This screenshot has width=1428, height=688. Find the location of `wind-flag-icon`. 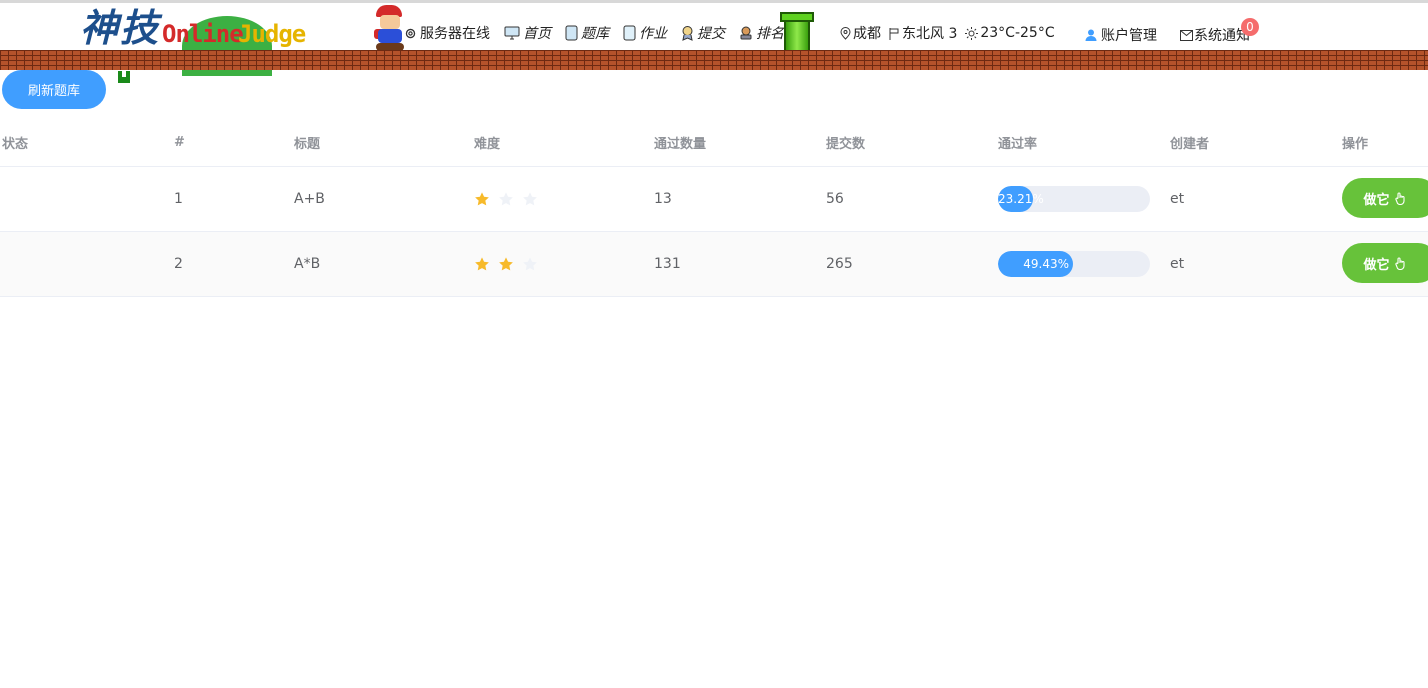

wind-flag-icon is located at coordinates (894, 33).